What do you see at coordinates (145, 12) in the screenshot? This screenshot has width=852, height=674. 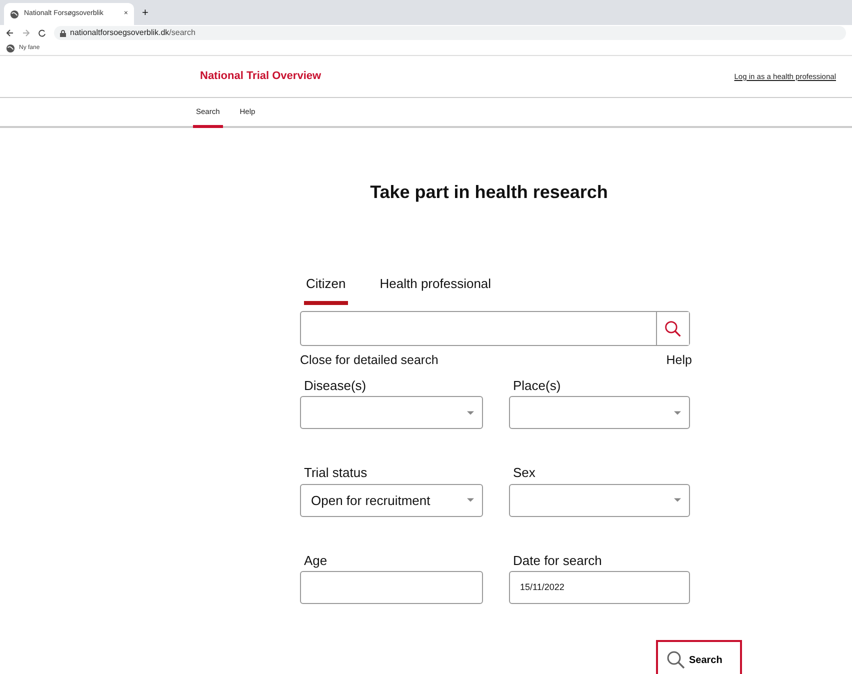 I see `new-tab-button: +` at bounding box center [145, 12].